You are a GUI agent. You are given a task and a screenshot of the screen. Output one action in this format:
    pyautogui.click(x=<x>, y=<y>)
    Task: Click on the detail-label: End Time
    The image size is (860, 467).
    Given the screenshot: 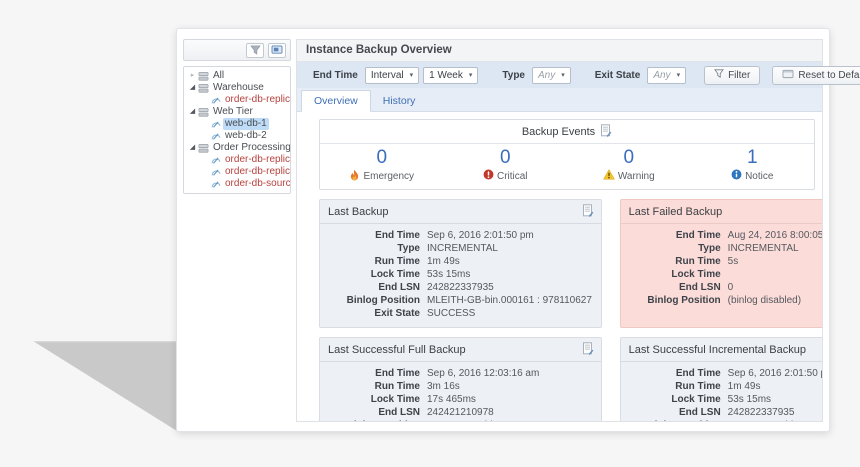 What is the action you would take?
    pyautogui.click(x=698, y=235)
    